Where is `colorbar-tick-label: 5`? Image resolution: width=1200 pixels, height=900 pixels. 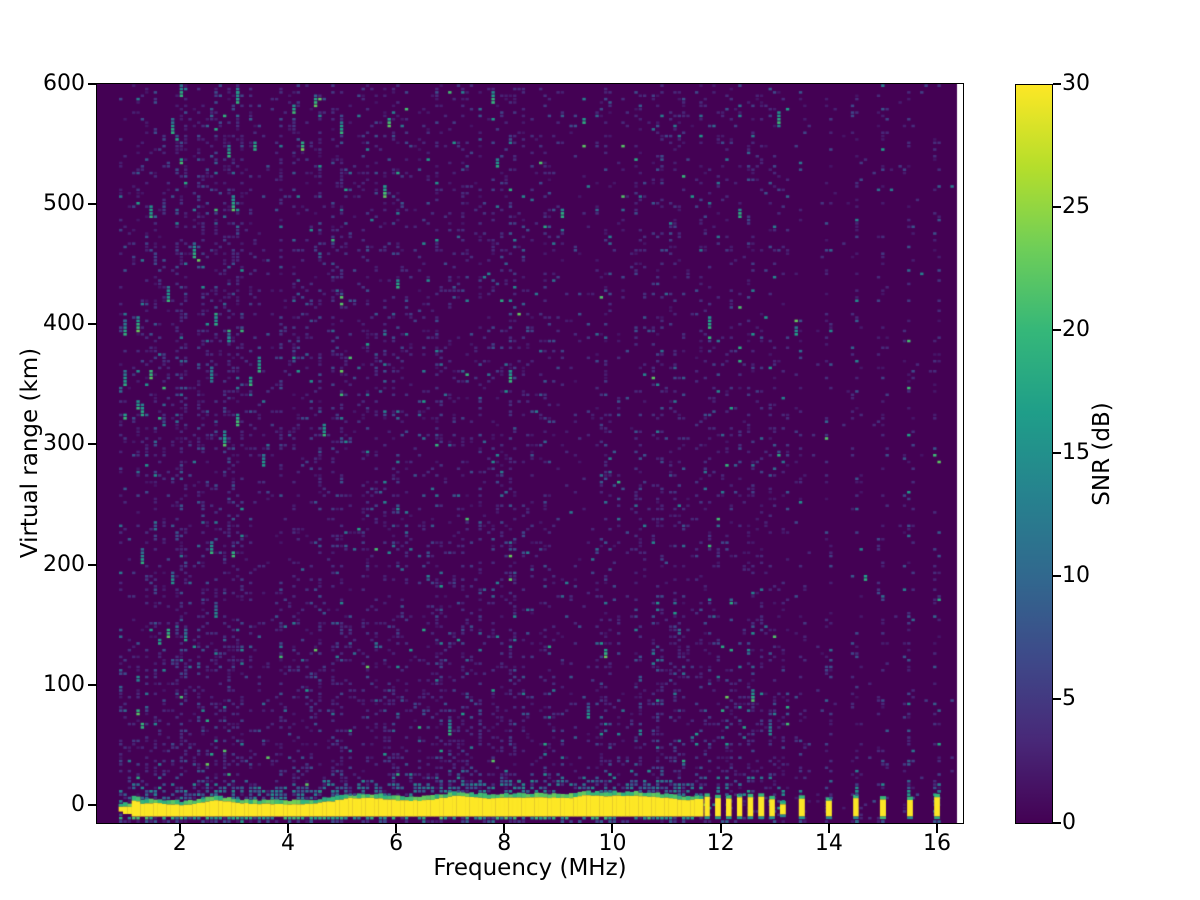
colorbar-tick-label: 5 is located at coordinates (1069, 699).